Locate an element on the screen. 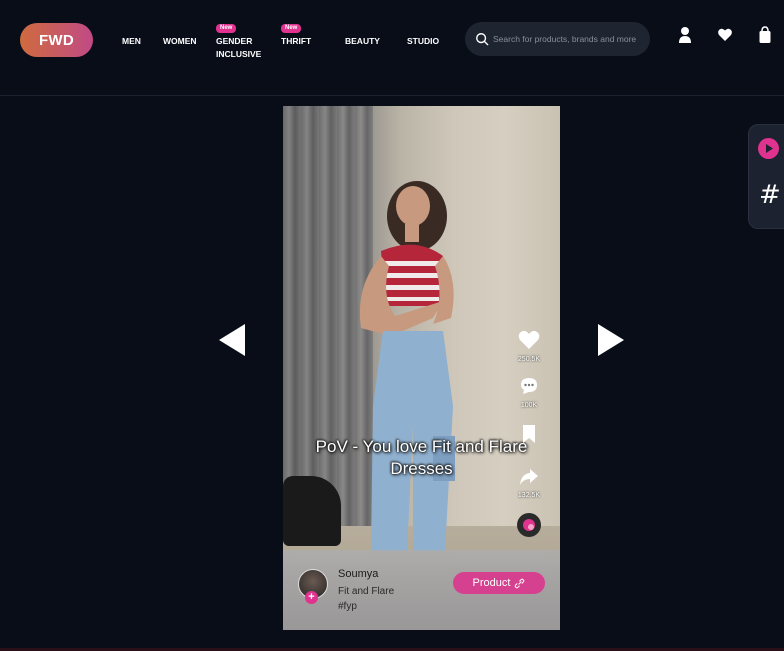 The width and height of the screenshot is (784, 651). save-action is located at coordinates (529, 436).